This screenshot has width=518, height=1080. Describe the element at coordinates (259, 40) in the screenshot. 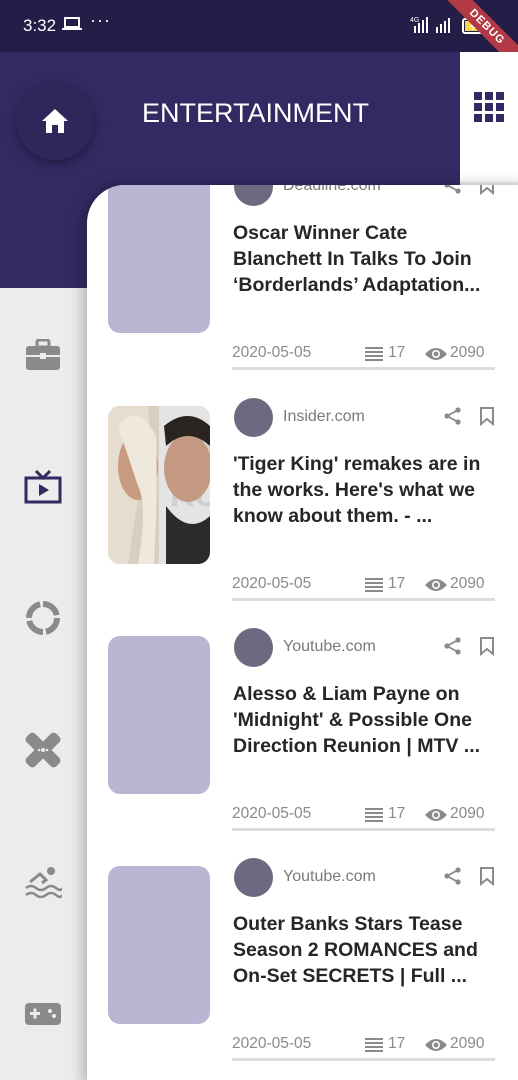

I see `status-bar: 3:32 ··· 4G DEBUG` at that location.